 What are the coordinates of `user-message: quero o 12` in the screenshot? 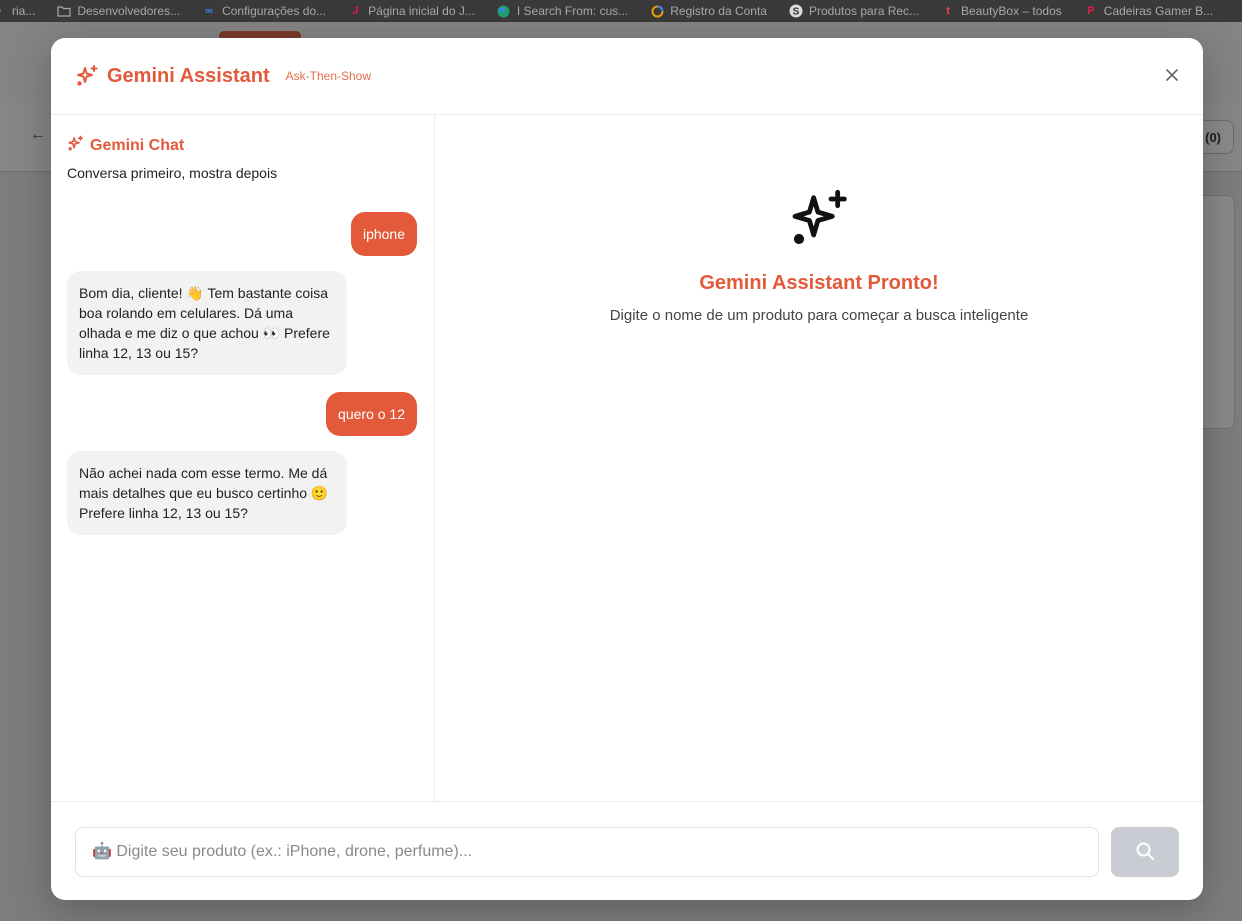 It's located at (371, 414).